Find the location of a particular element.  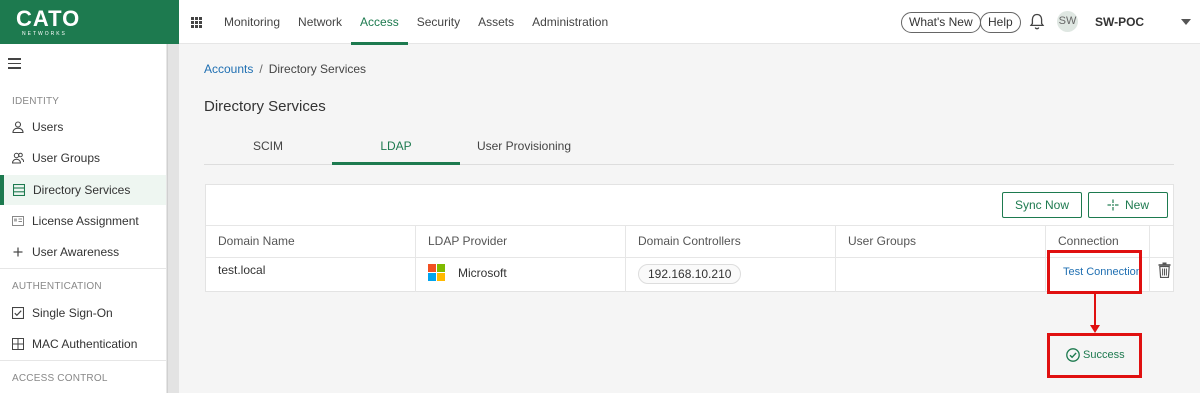

breadcrumb-current: Directory Services is located at coordinates (317, 69).